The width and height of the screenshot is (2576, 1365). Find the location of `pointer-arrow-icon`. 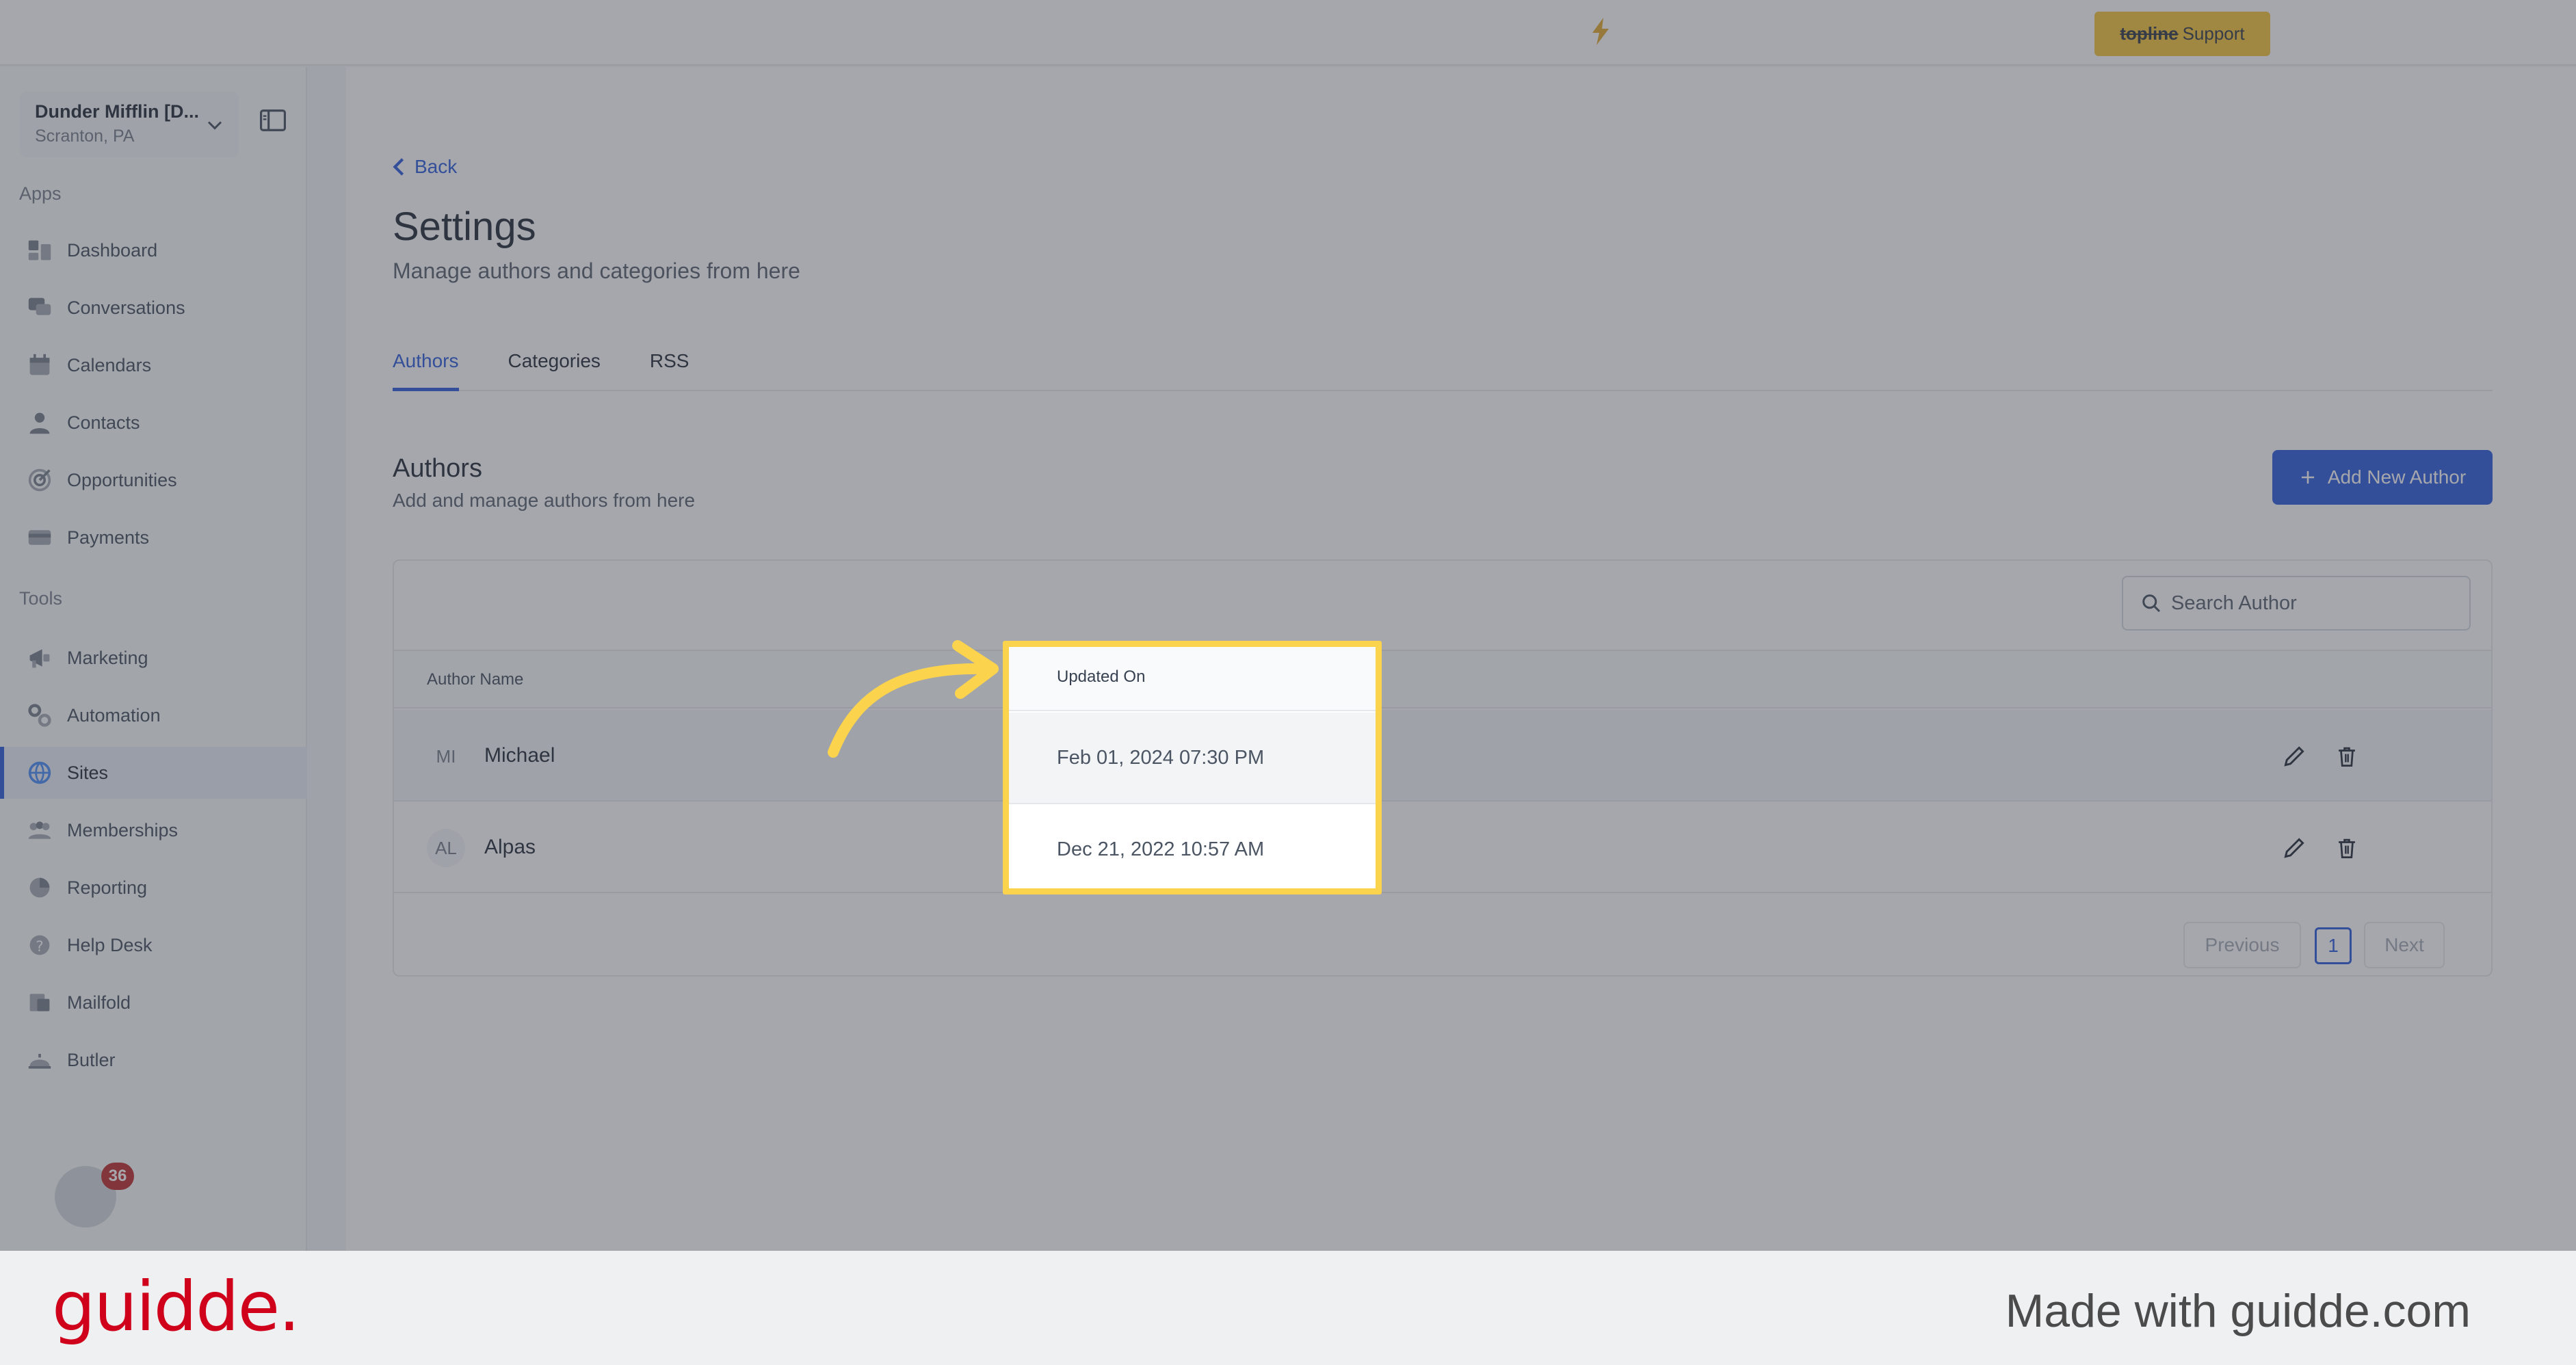

pointer-arrow-icon is located at coordinates (913, 699).